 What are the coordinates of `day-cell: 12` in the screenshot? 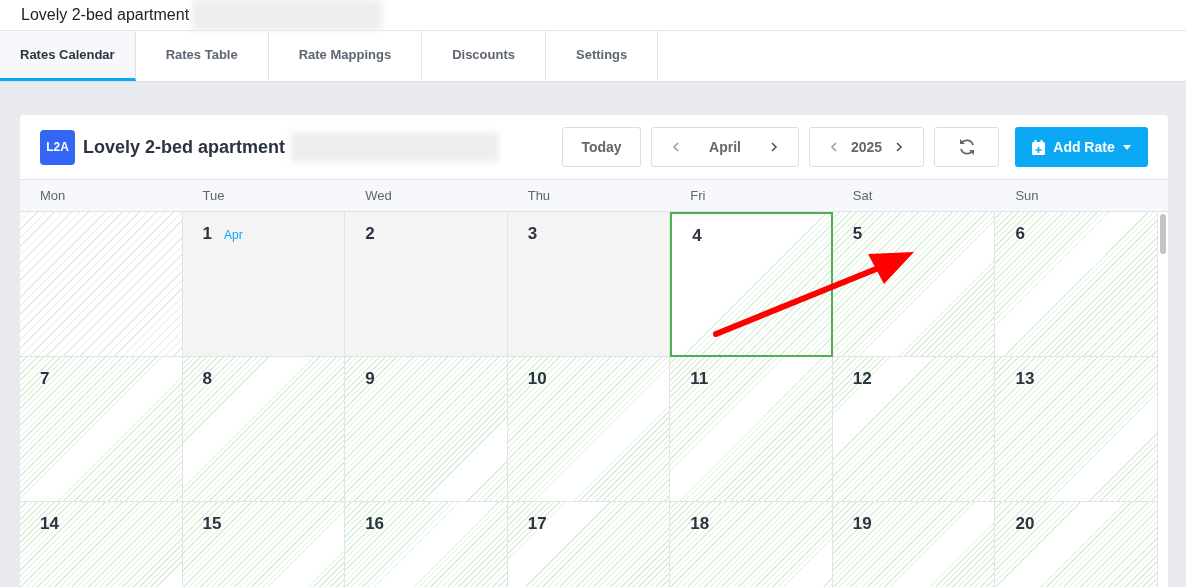 It's located at (914, 429).